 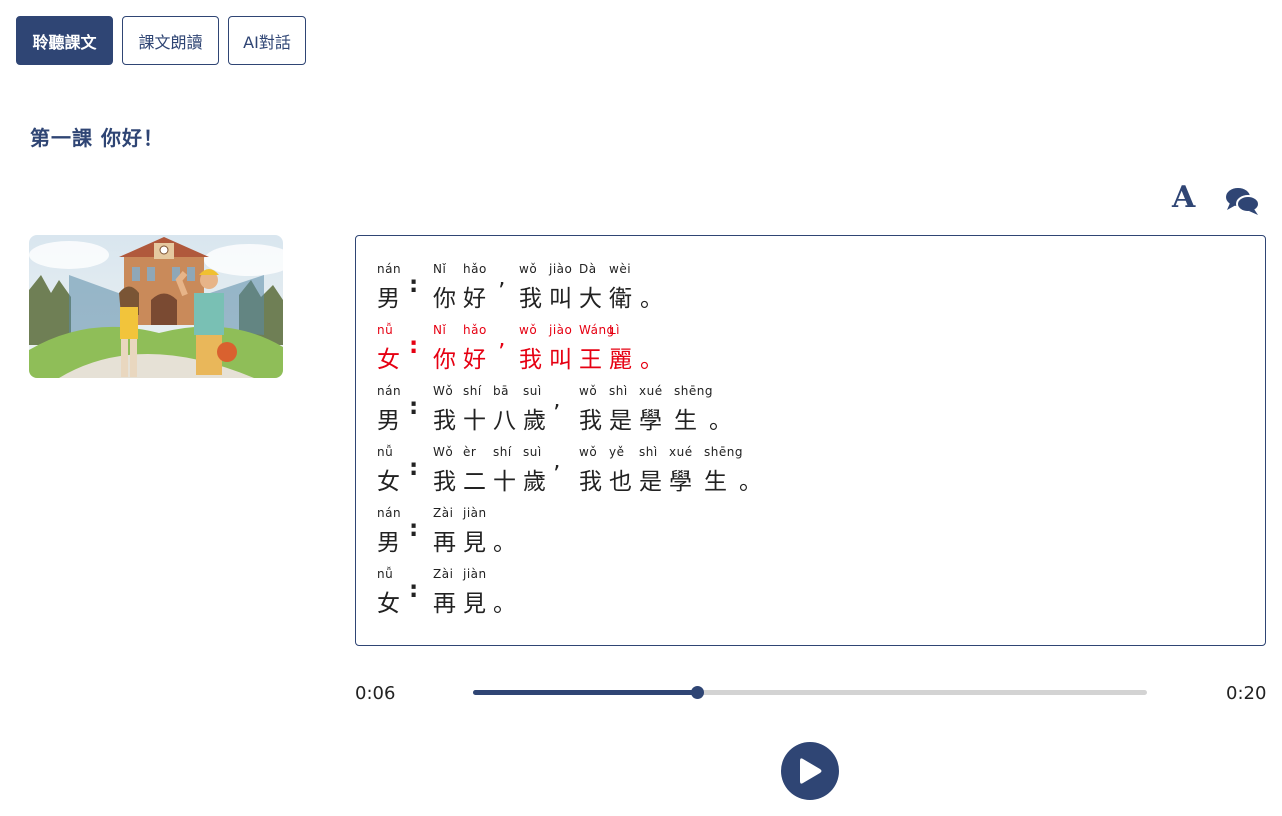 I want to click on pinyin: Nǐ, so click(x=440, y=269).